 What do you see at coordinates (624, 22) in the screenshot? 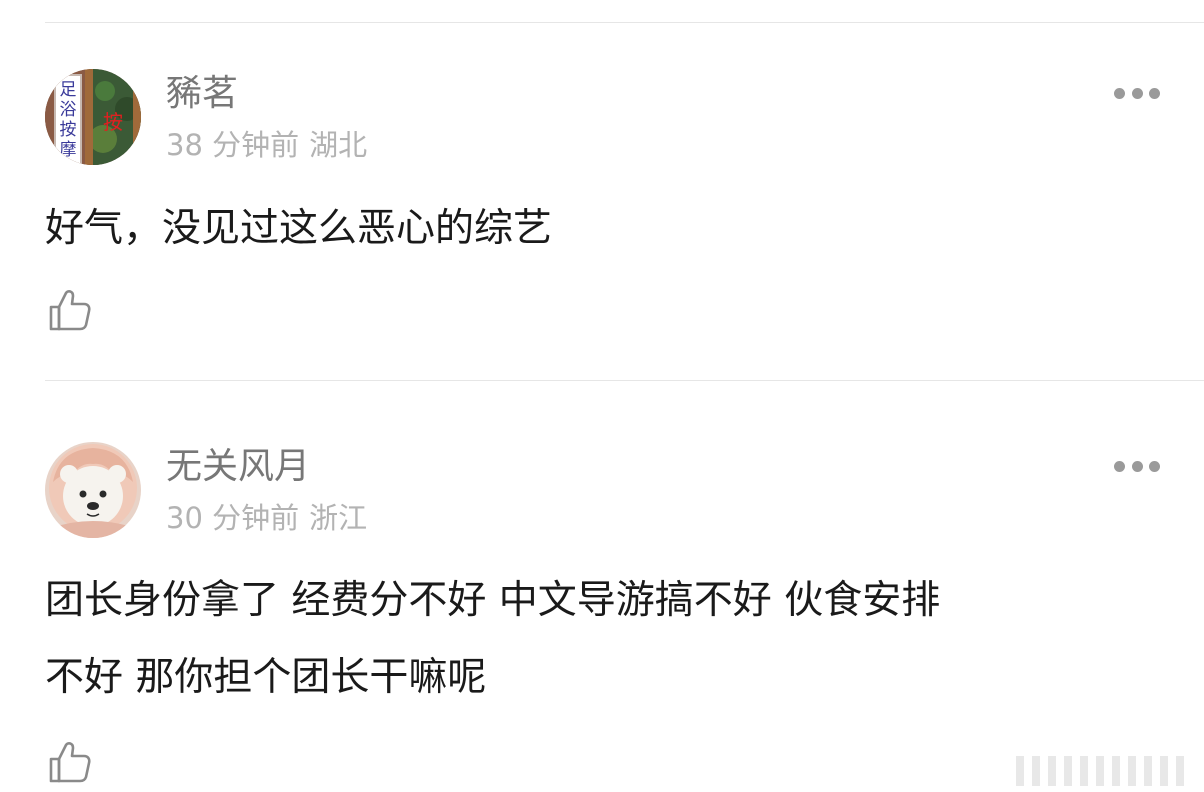
I see `top-divider` at bounding box center [624, 22].